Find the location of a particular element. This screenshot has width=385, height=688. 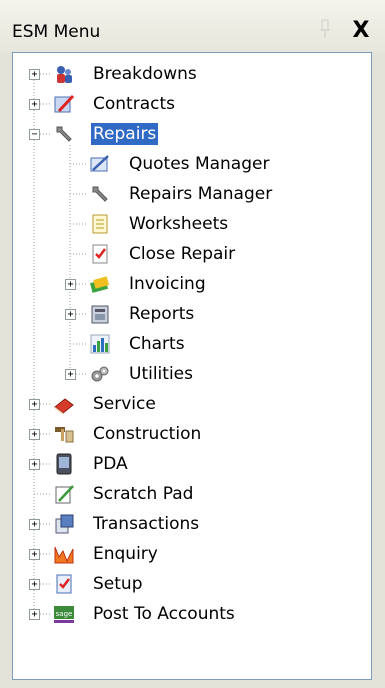

tree-item-label: Charts is located at coordinates (157, 344).